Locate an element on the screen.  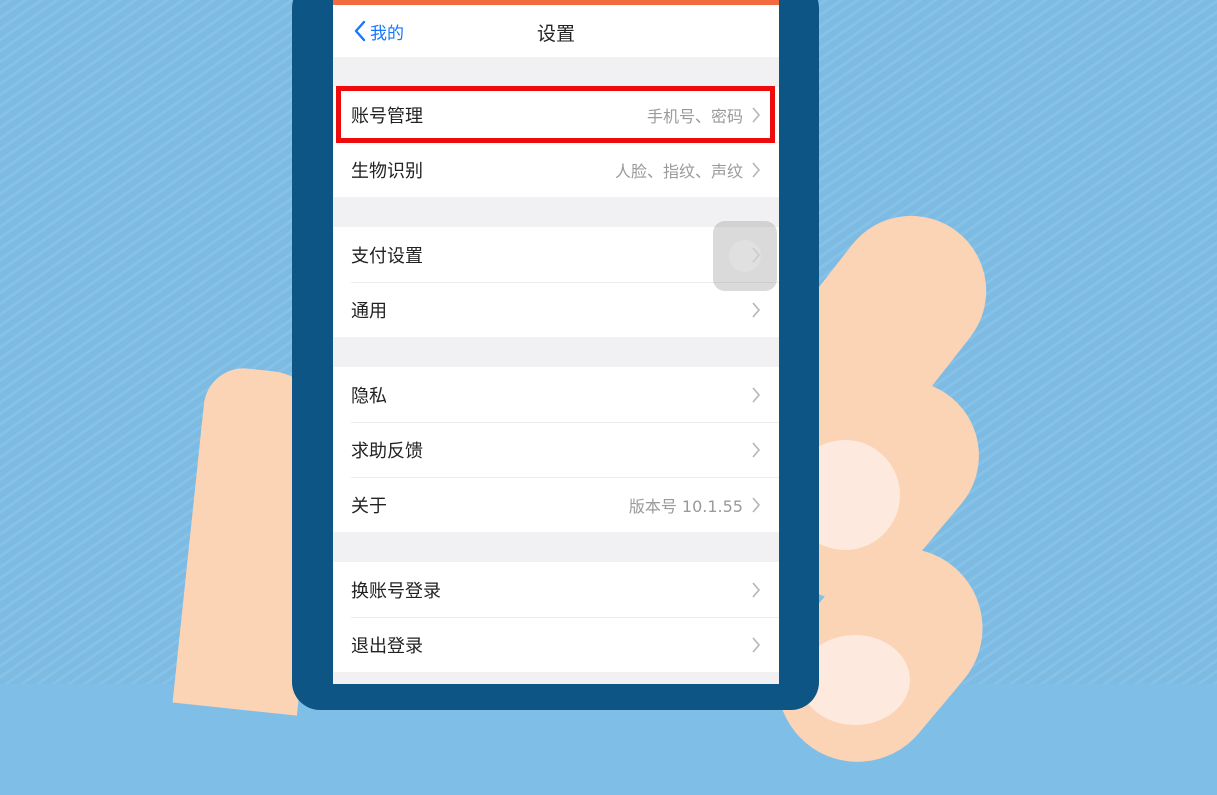
row-label: 求助反馈 is located at coordinates (387, 451).